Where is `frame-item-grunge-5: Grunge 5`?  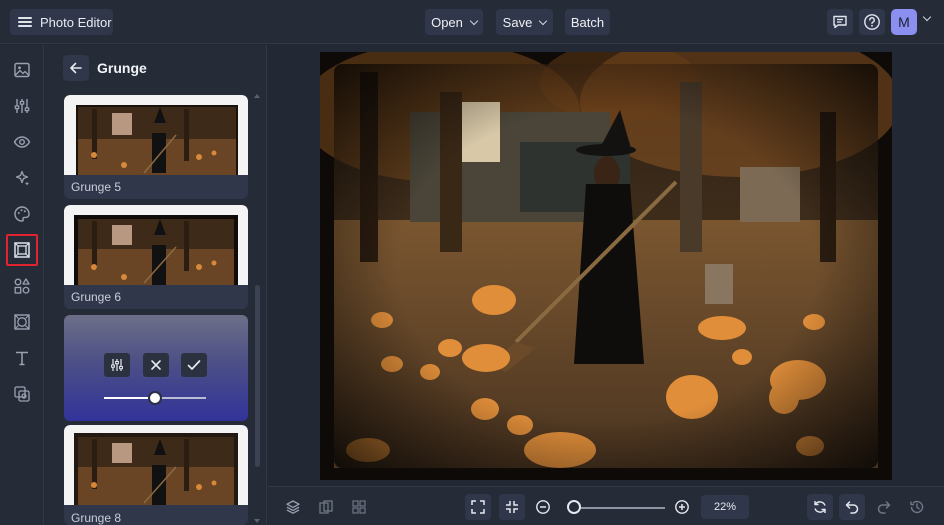
frame-item-grunge-5: Grunge 5 is located at coordinates (156, 147).